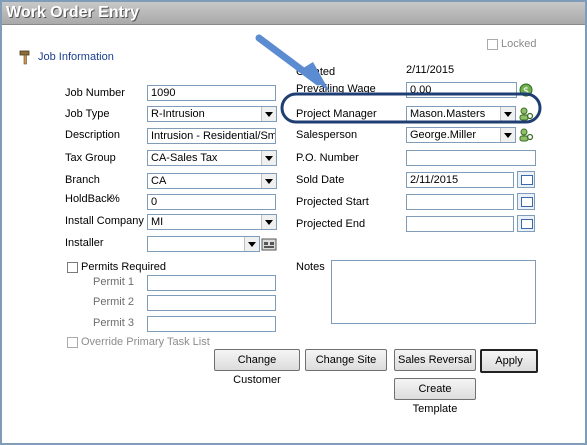 This screenshot has height=445, width=587. Describe the element at coordinates (460, 202) in the screenshot. I see `projected-start-field` at that location.